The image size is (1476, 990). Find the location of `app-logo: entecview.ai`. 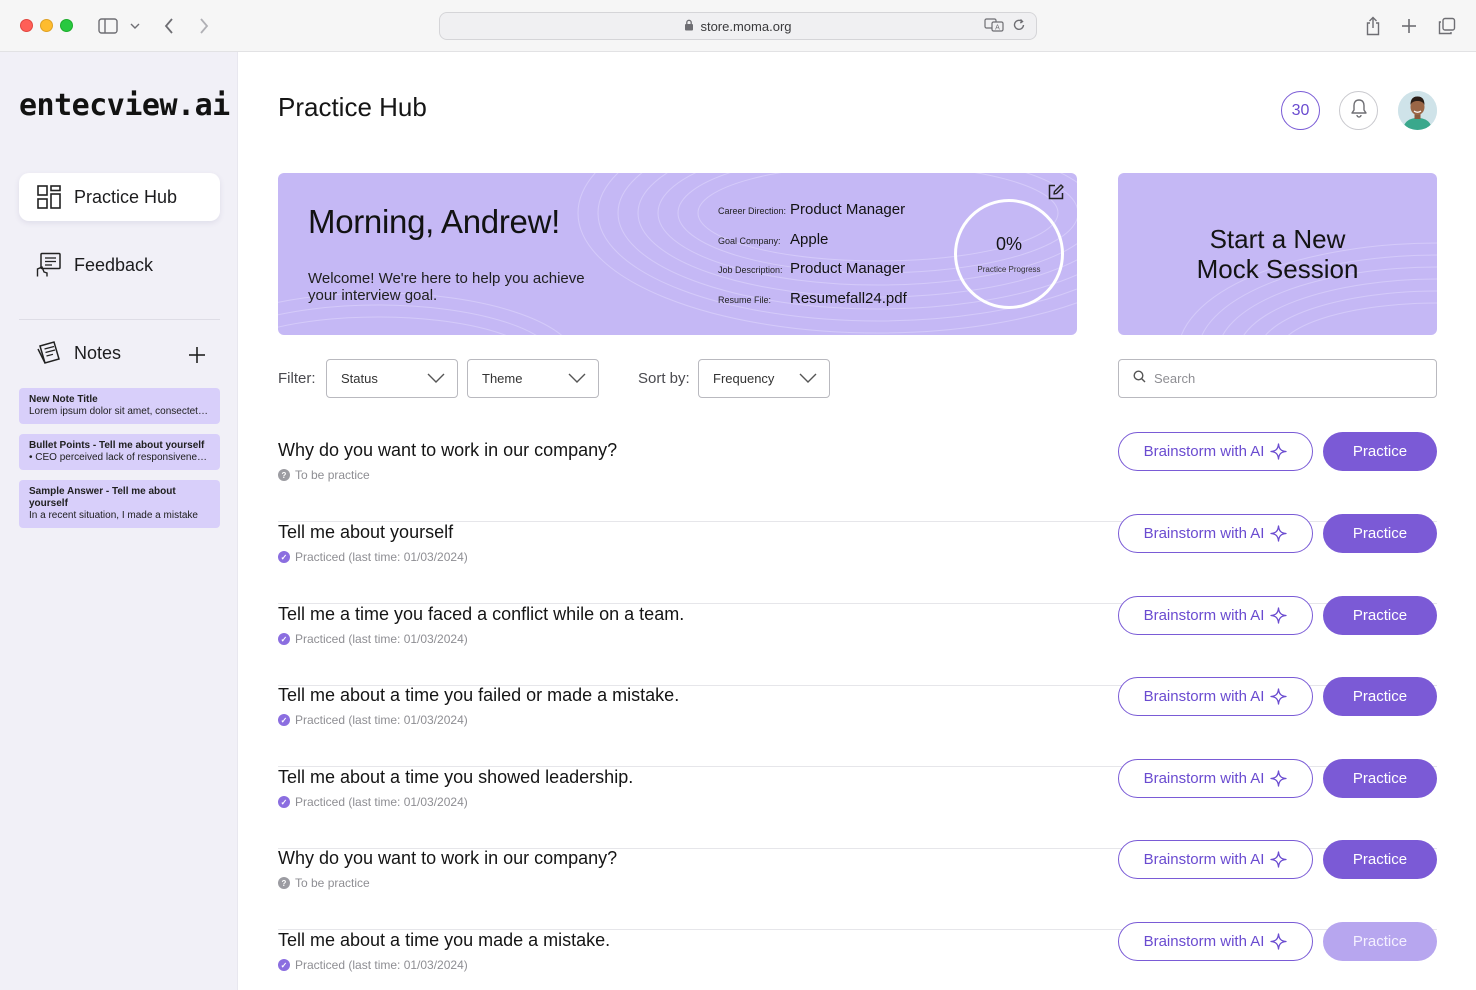

app-logo: entecview.ai is located at coordinates (124, 105).